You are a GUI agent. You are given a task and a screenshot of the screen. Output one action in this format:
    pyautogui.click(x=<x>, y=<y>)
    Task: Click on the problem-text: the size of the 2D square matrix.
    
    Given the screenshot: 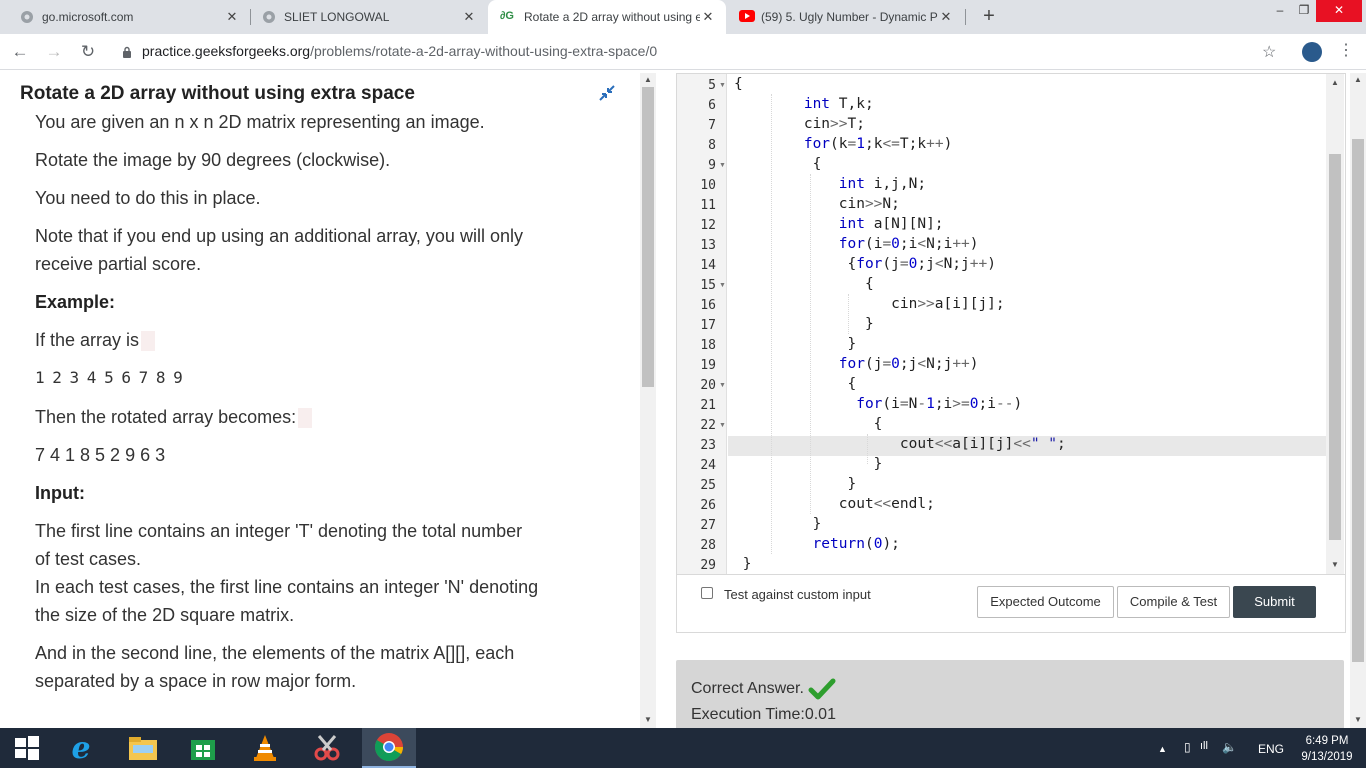 What is the action you would take?
    pyautogui.click(x=165, y=615)
    